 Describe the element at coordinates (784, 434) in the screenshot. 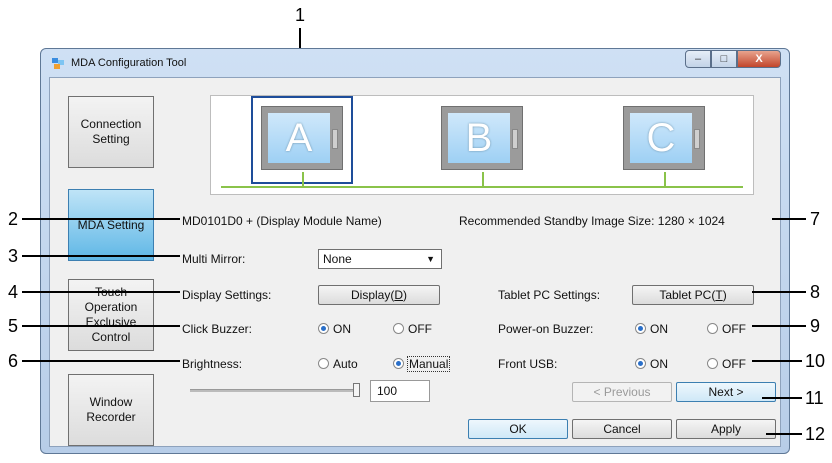

I see `callout-12-line` at that location.